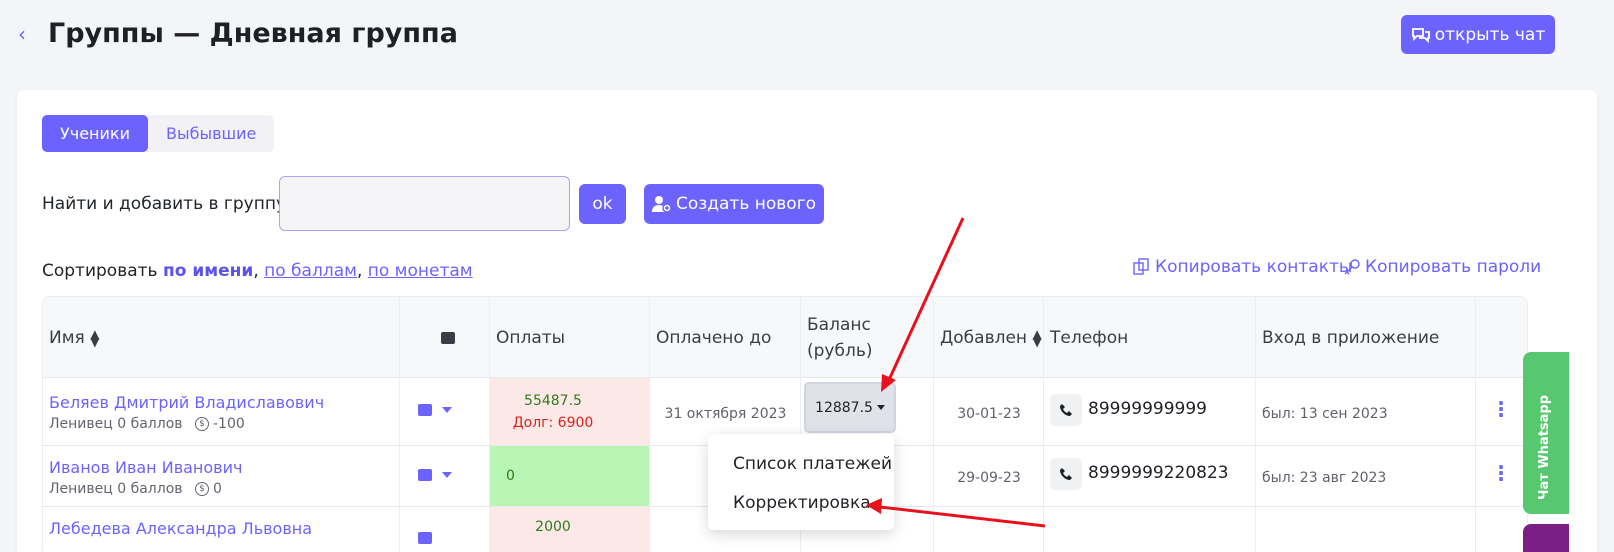 The image size is (1614, 552). I want to click on payments-cell: 2000, so click(570, 529).